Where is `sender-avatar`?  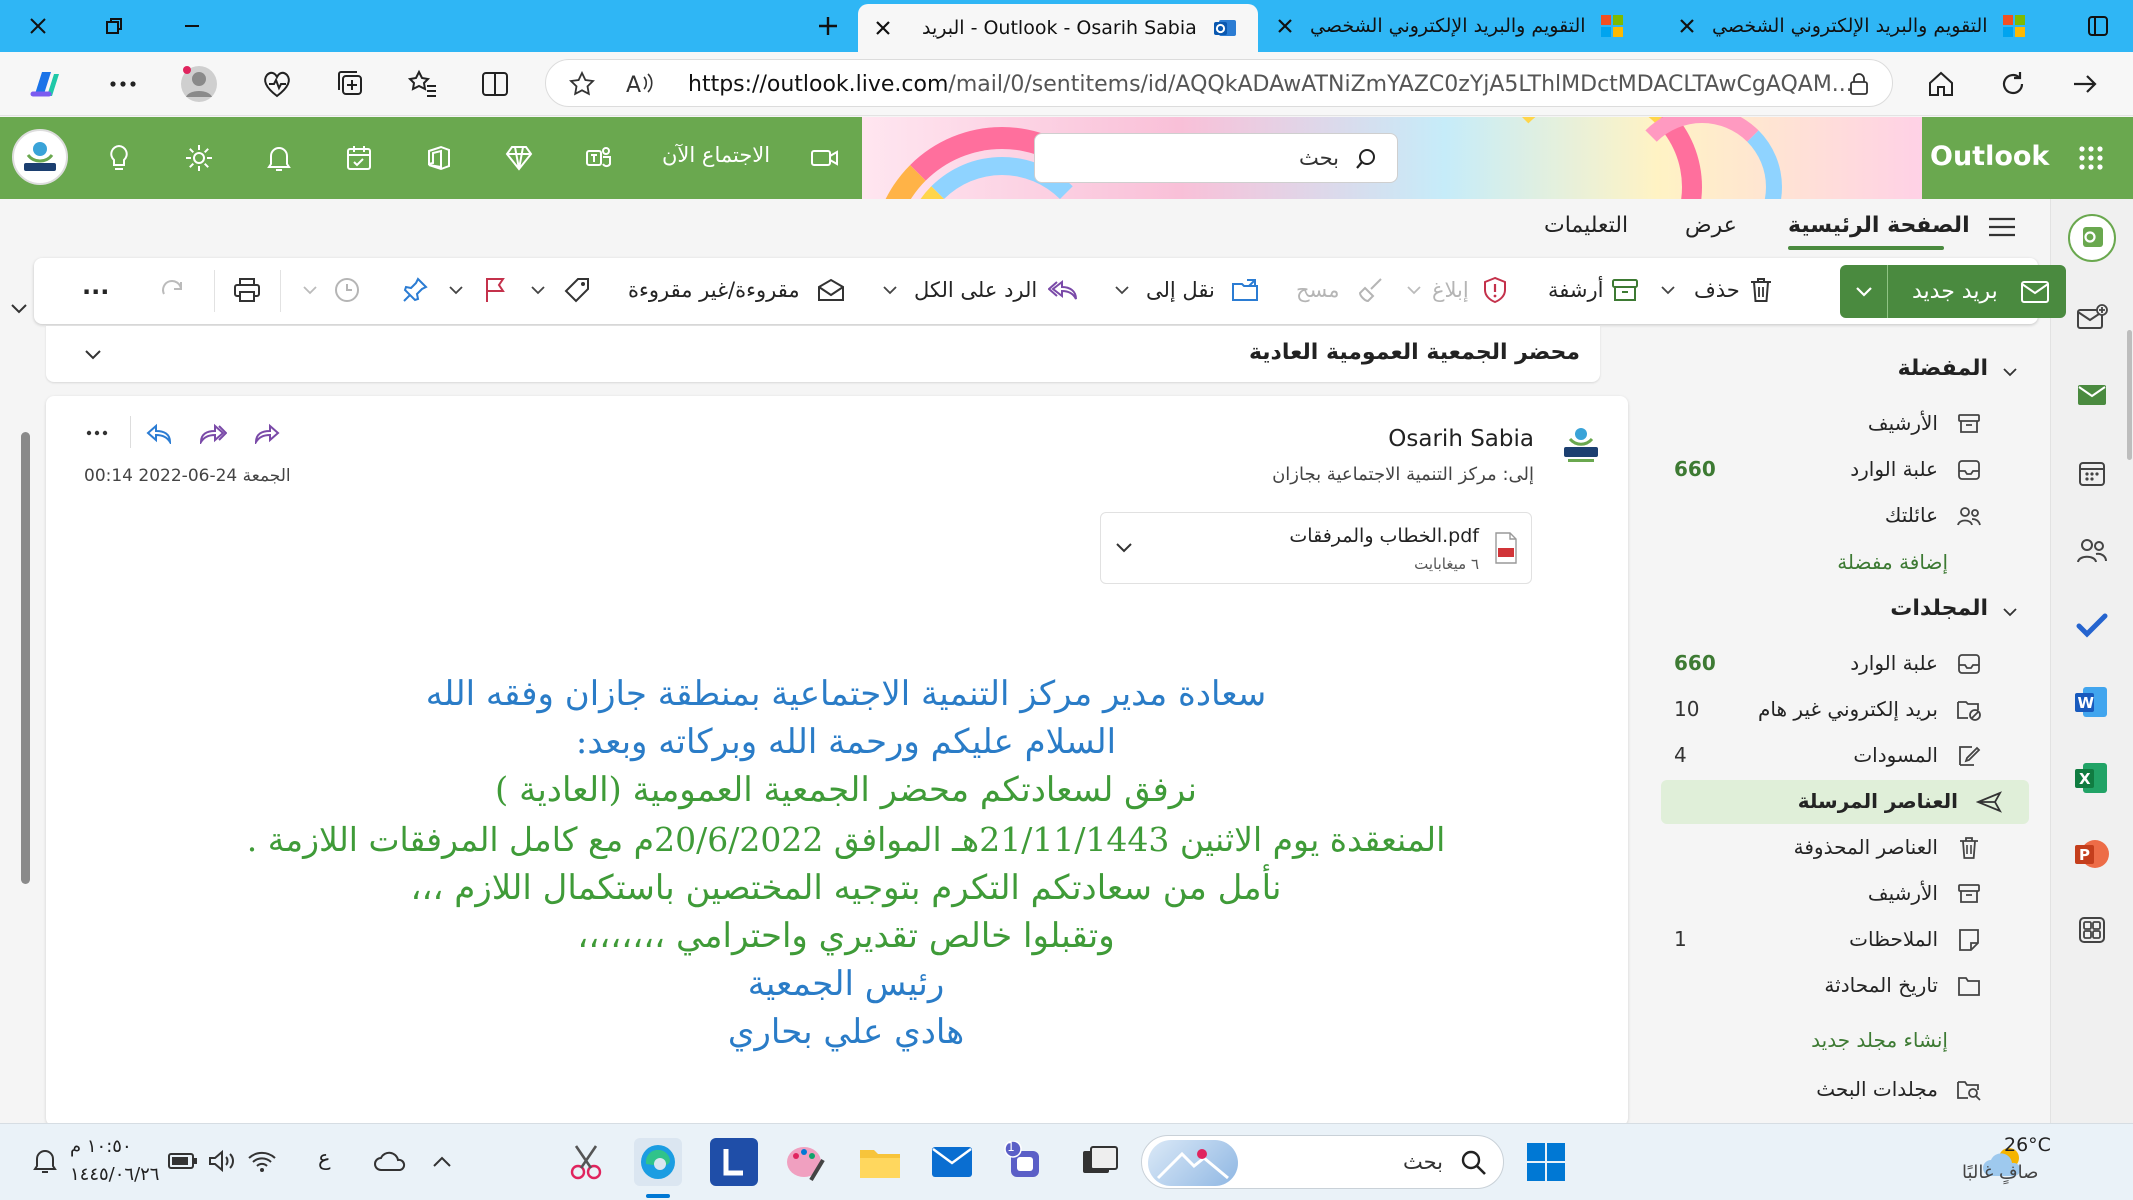 sender-avatar is located at coordinates (1581, 445).